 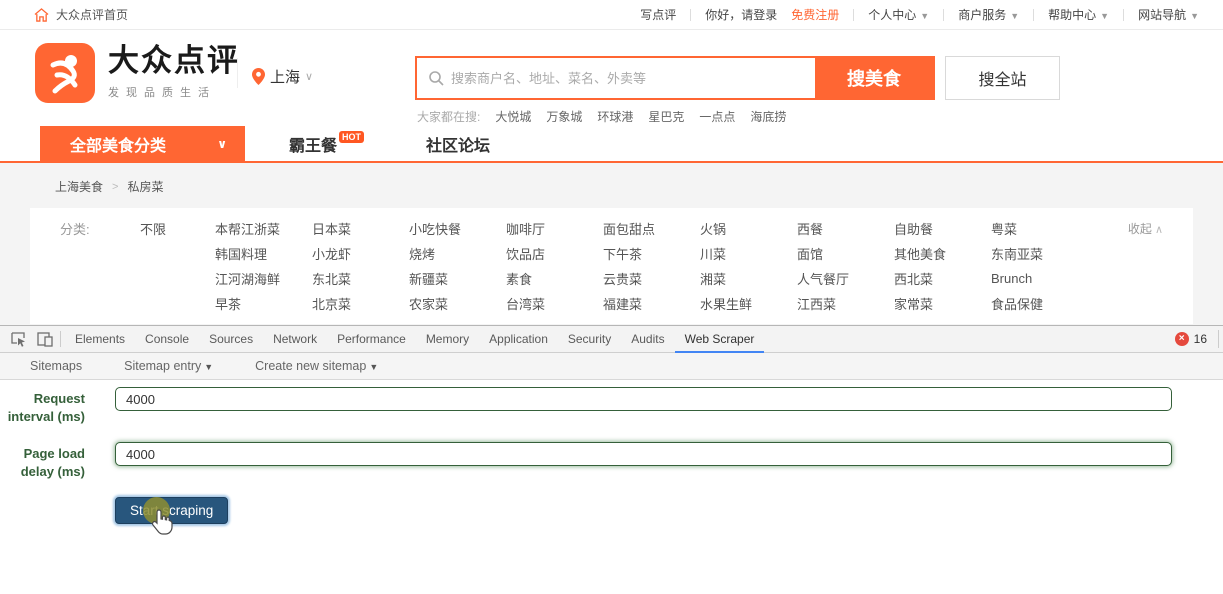 What do you see at coordinates (554, 278) in the screenshot?
I see `category-link: 素食` at bounding box center [554, 278].